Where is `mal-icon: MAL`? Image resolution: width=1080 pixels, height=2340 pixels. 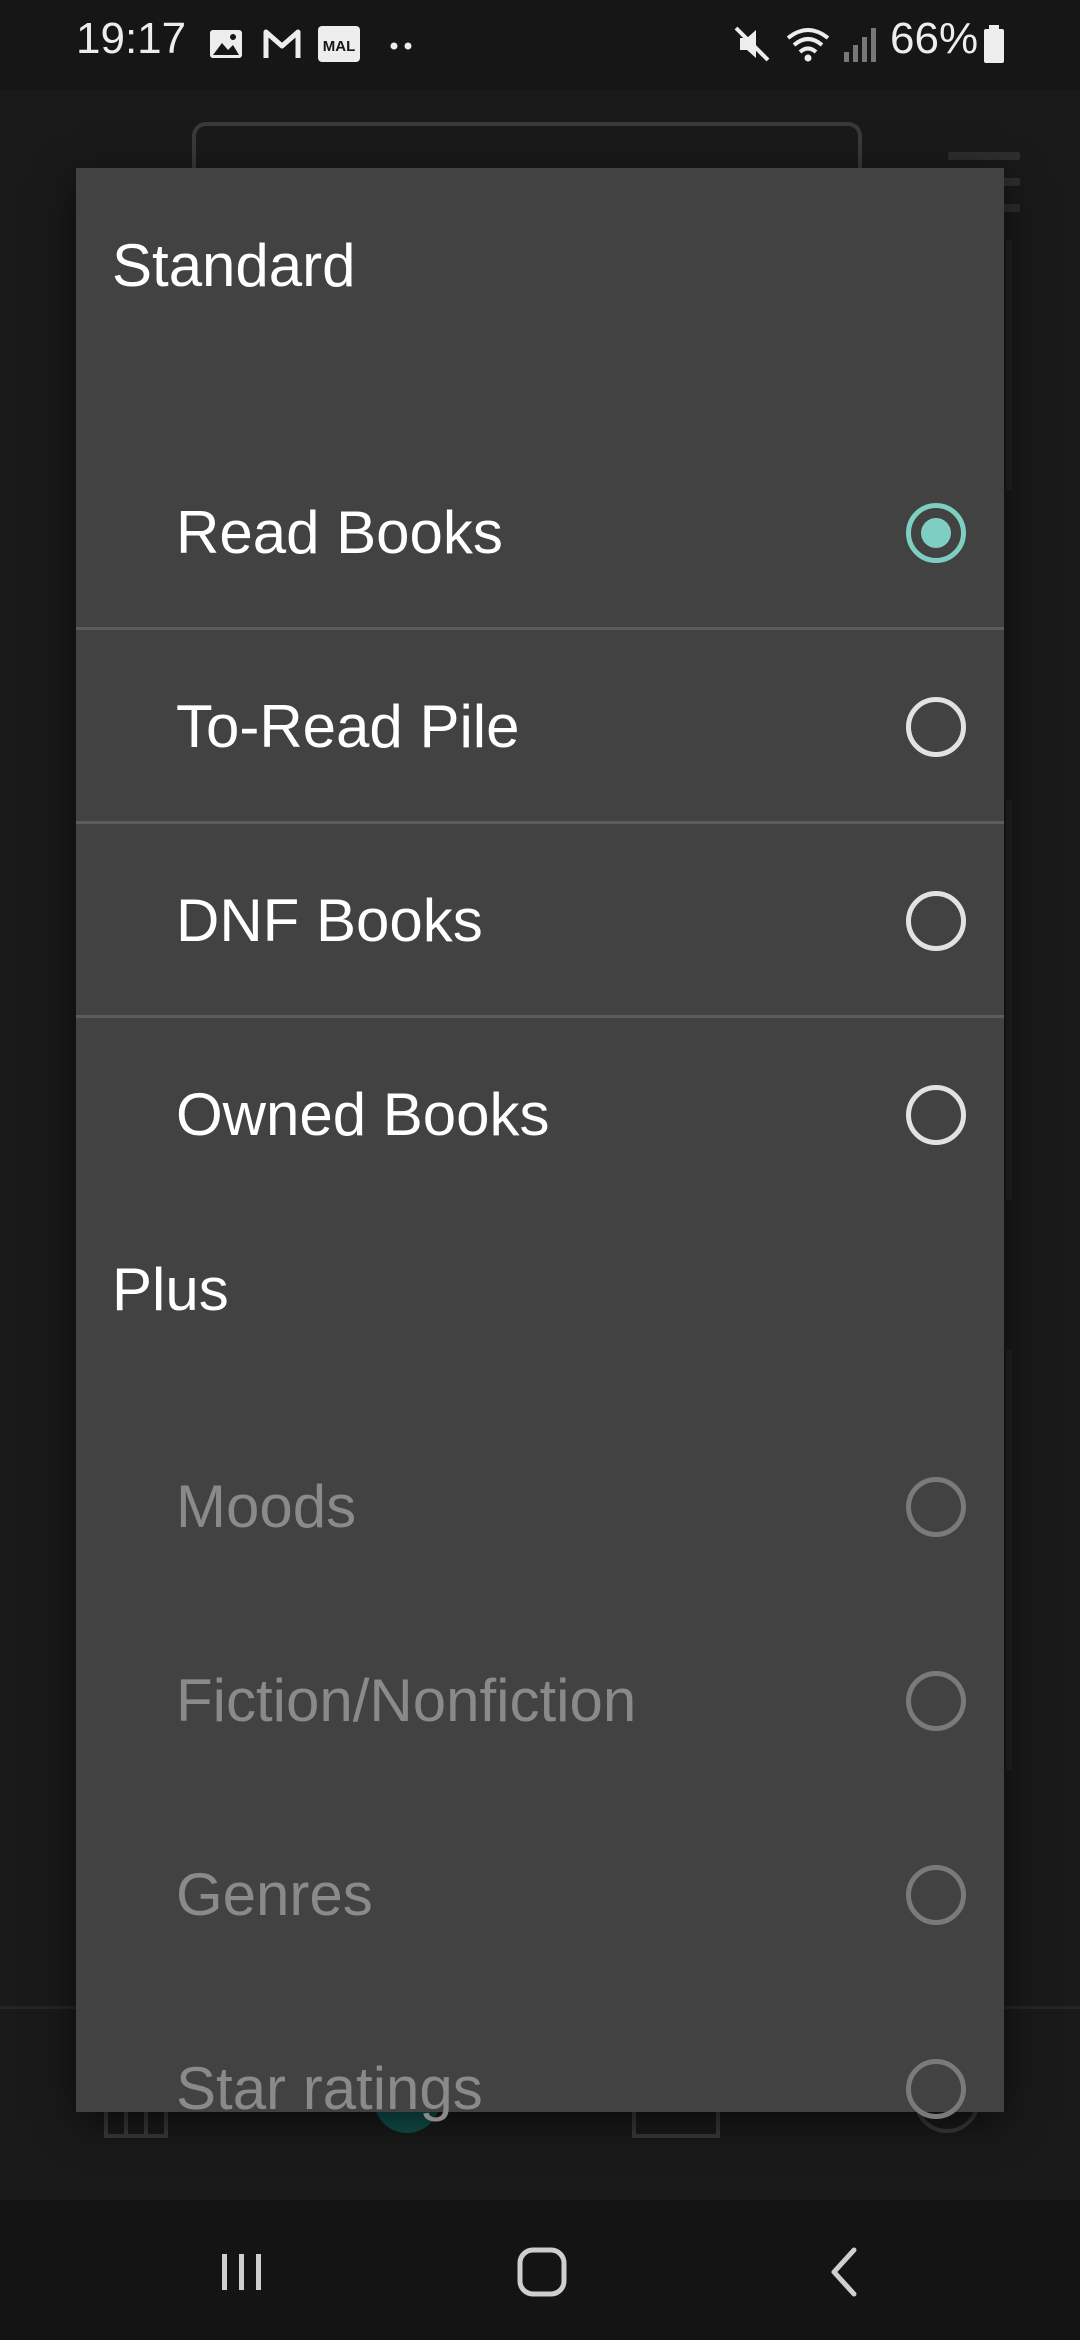
mal-icon: MAL is located at coordinates (339, 44).